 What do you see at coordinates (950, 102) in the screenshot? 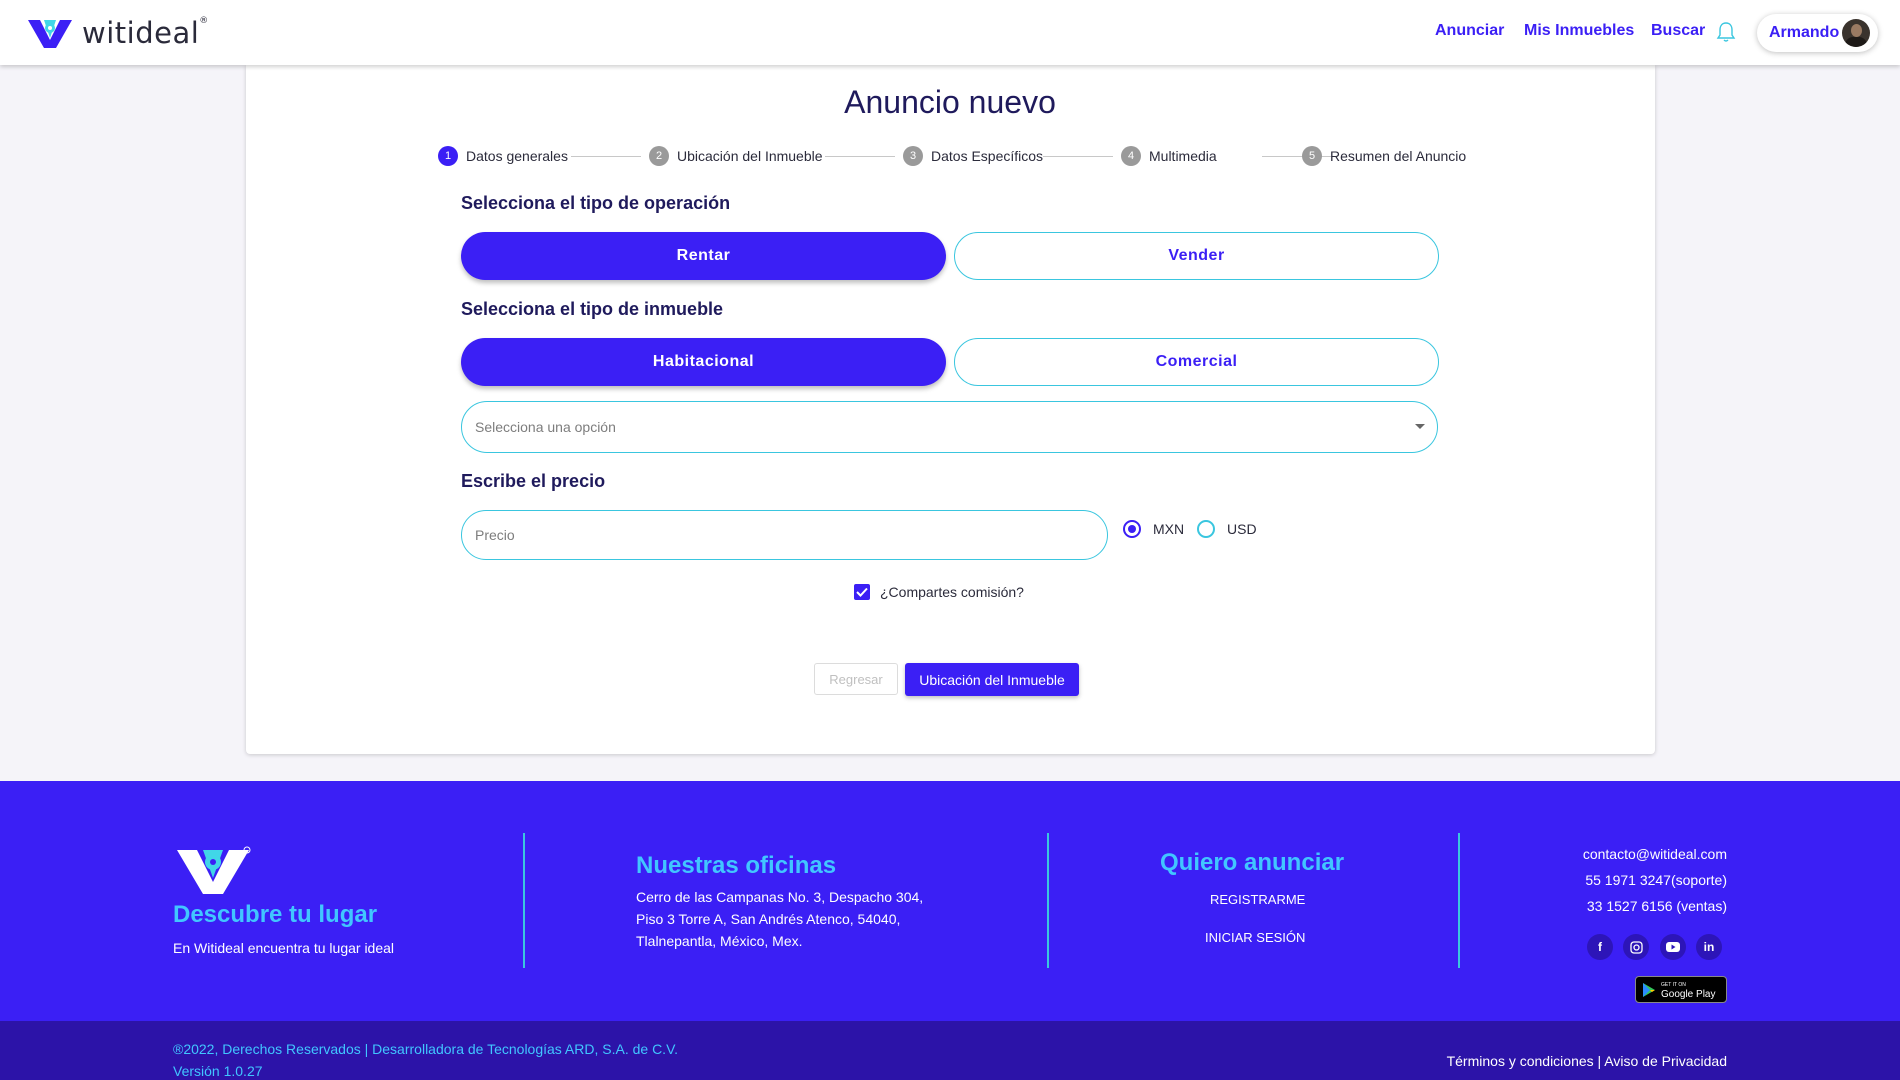
I see `page-title: Anuncio nuevo` at bounding box center [950, 102].